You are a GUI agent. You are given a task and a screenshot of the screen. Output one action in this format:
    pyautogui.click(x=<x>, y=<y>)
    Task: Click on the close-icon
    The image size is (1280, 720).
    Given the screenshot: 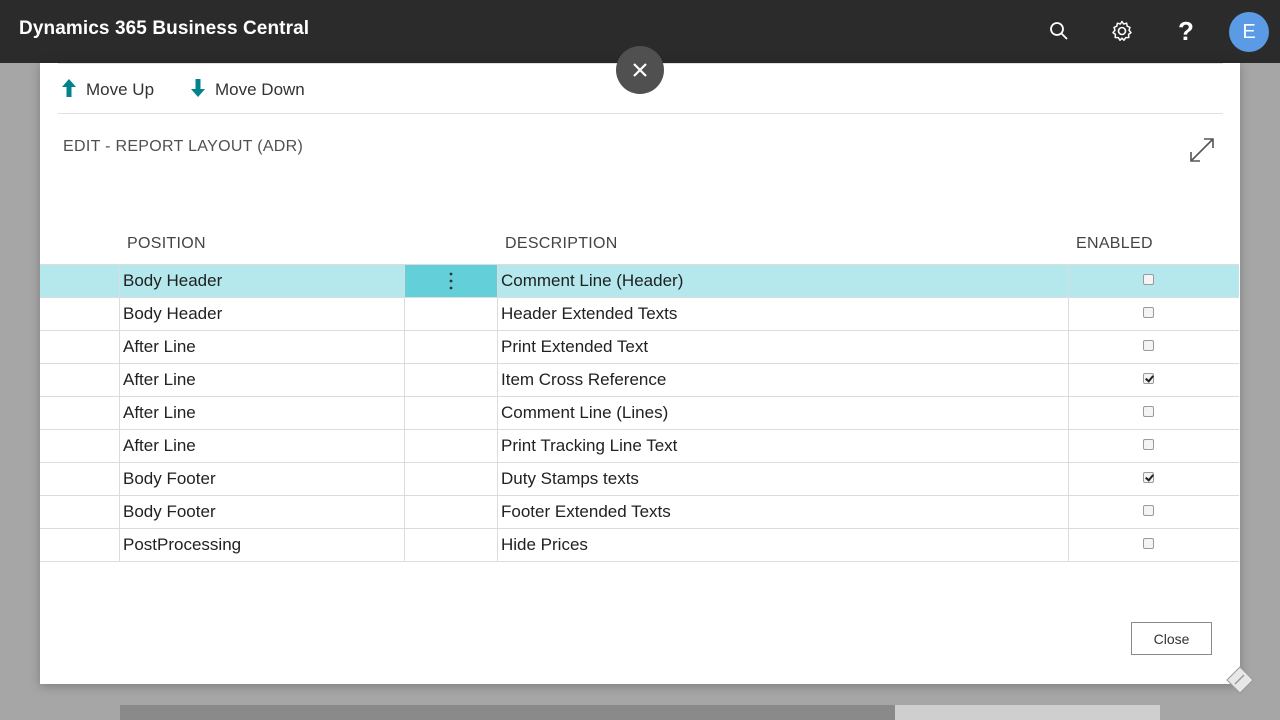 What is the action you would take?
    pyautogui.click(x=640, y=70)
    